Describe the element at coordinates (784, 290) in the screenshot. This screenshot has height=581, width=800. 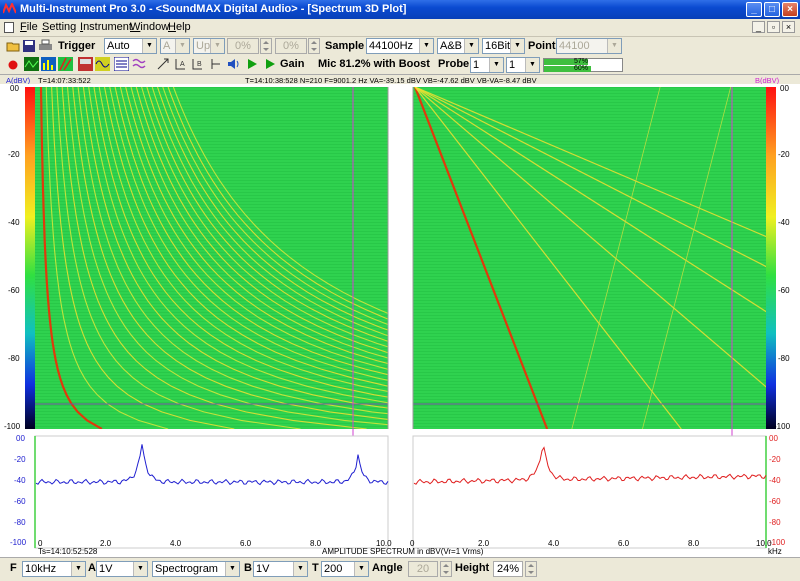
I see `y-tick-b-3: -60` at that location.